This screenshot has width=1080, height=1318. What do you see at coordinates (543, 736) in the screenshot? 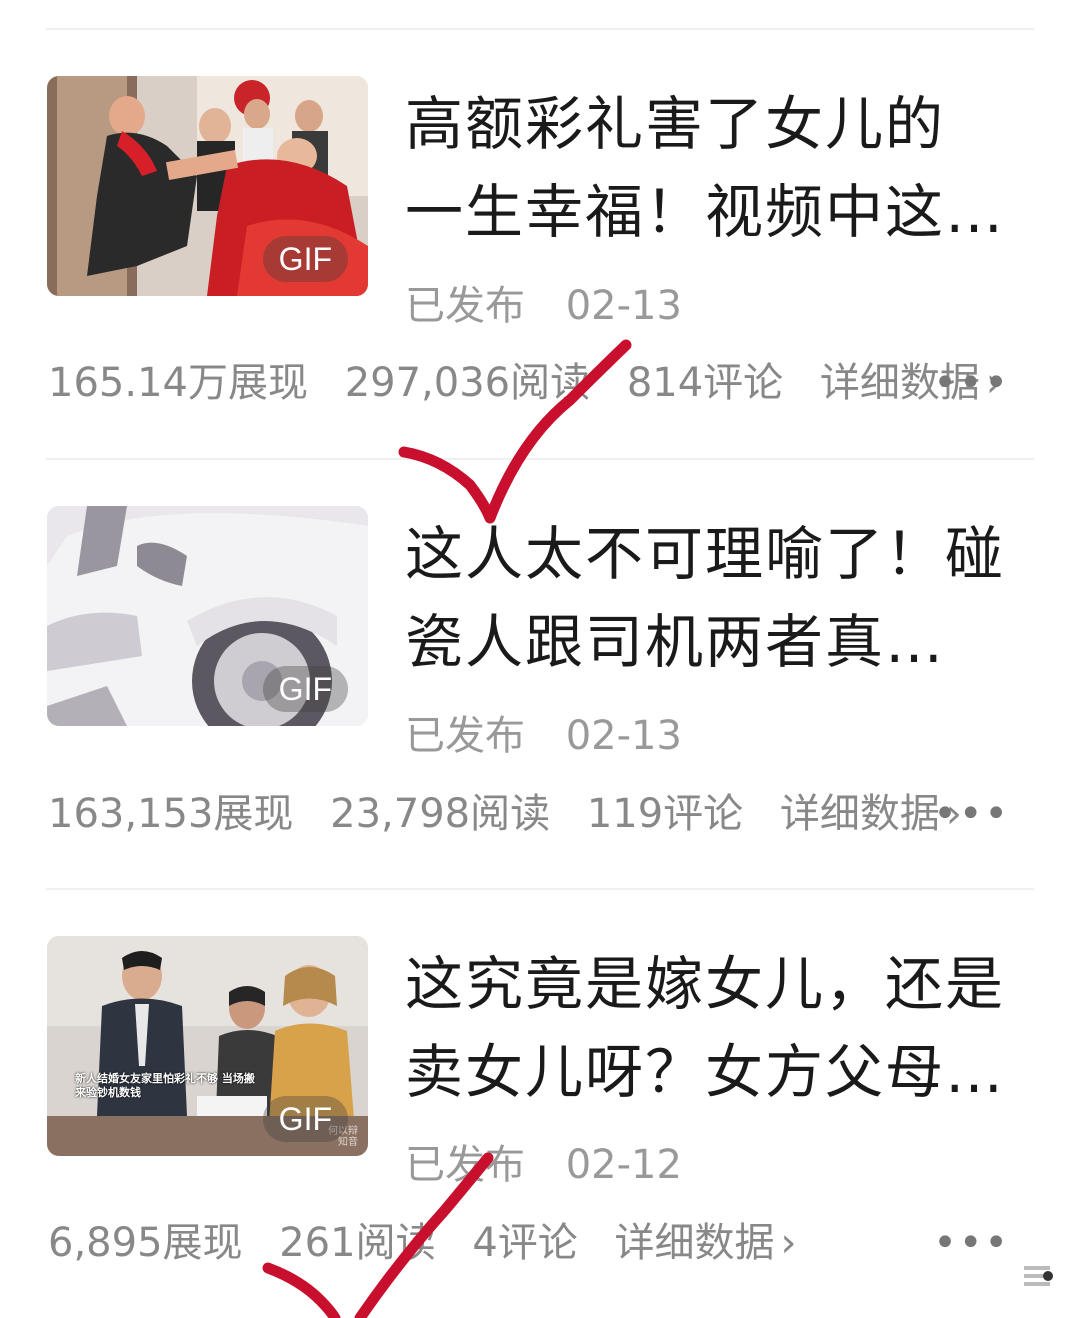
I see `article-meta-2: 已发布 02-13` at bounding box center [543, 736].